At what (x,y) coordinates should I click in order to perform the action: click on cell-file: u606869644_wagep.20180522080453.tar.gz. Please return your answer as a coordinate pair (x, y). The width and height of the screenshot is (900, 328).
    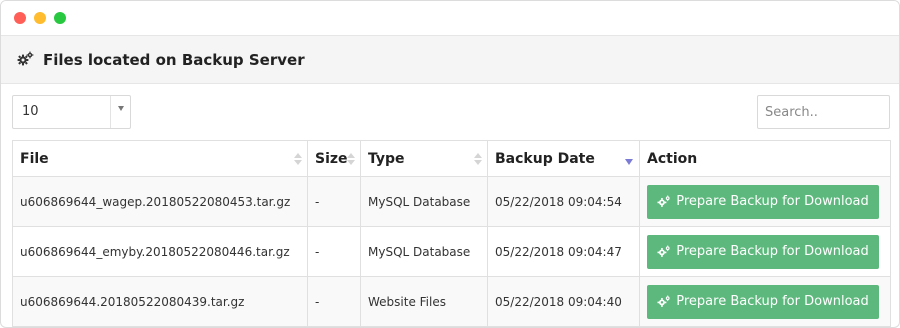
    Looking at the image, I should click on (160, 201).